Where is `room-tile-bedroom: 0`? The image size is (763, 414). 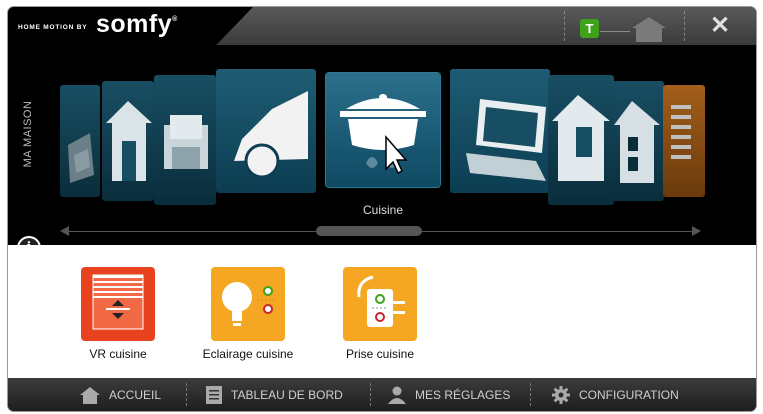 room-tile-bedroom: 0 is located at coordinates (581, 140).